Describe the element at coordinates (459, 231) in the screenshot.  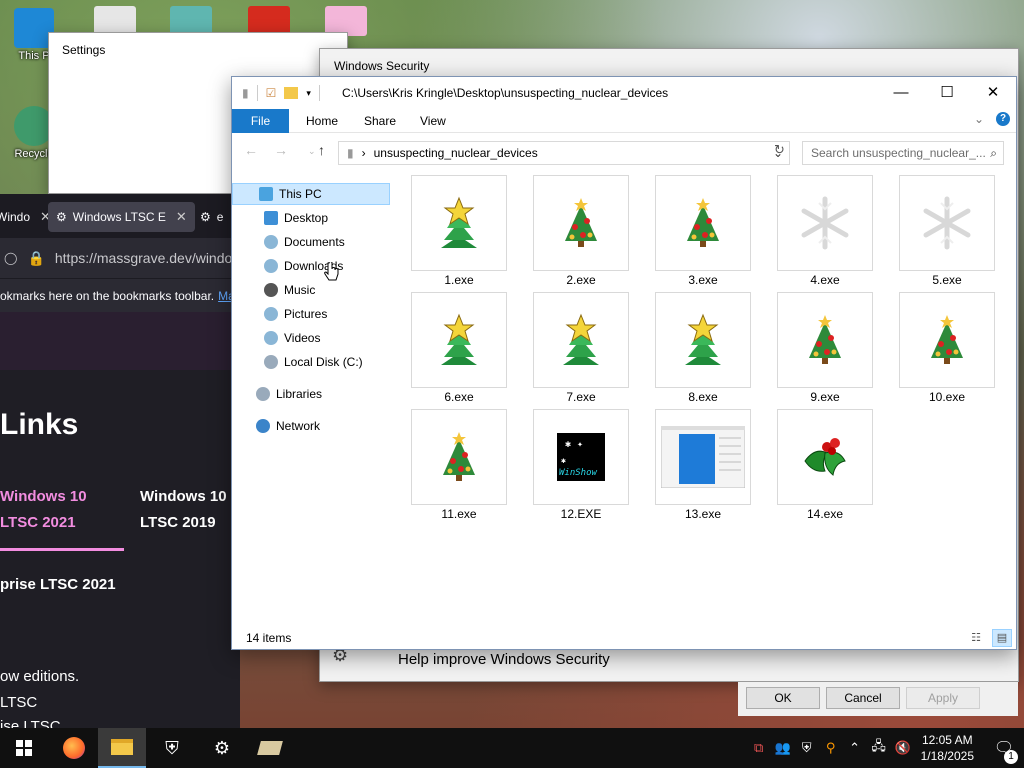
I see `file-item: 1.exe` at that location.